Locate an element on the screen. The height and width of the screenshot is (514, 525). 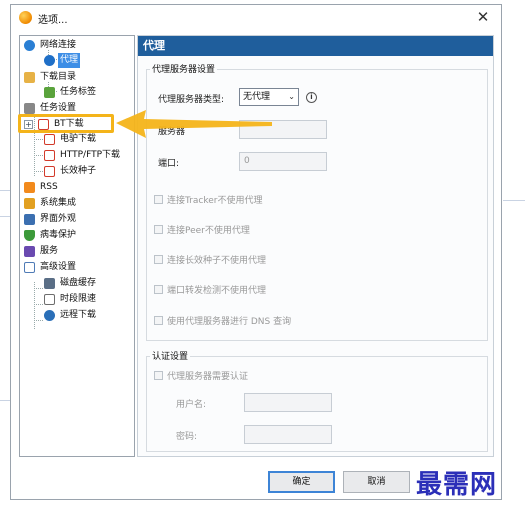
checkbox-label: 连接Peer不使用代理 is located at coordinates (208, 231).